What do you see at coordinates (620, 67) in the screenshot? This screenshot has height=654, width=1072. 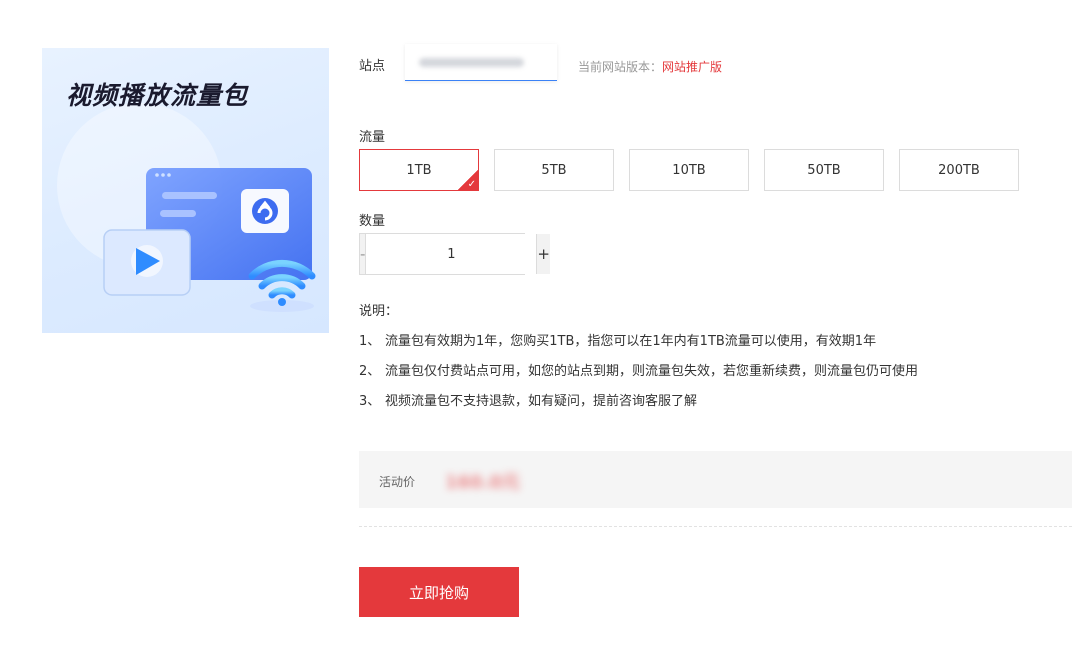 I see `version-prefix: 当前网站版本：` at bounding box center [620, 67].